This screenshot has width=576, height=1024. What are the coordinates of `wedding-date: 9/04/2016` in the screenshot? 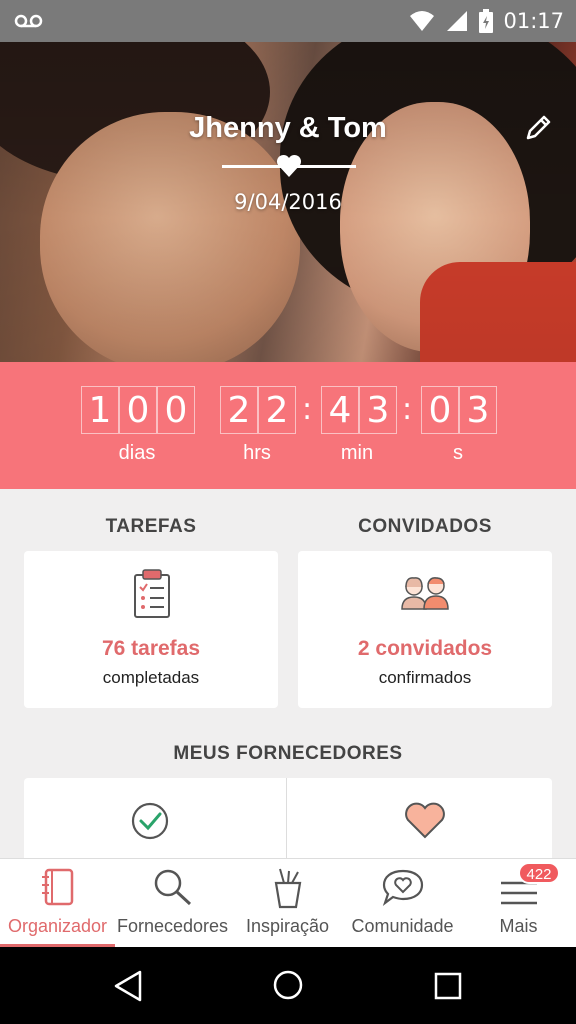 It's located at (288, 202).